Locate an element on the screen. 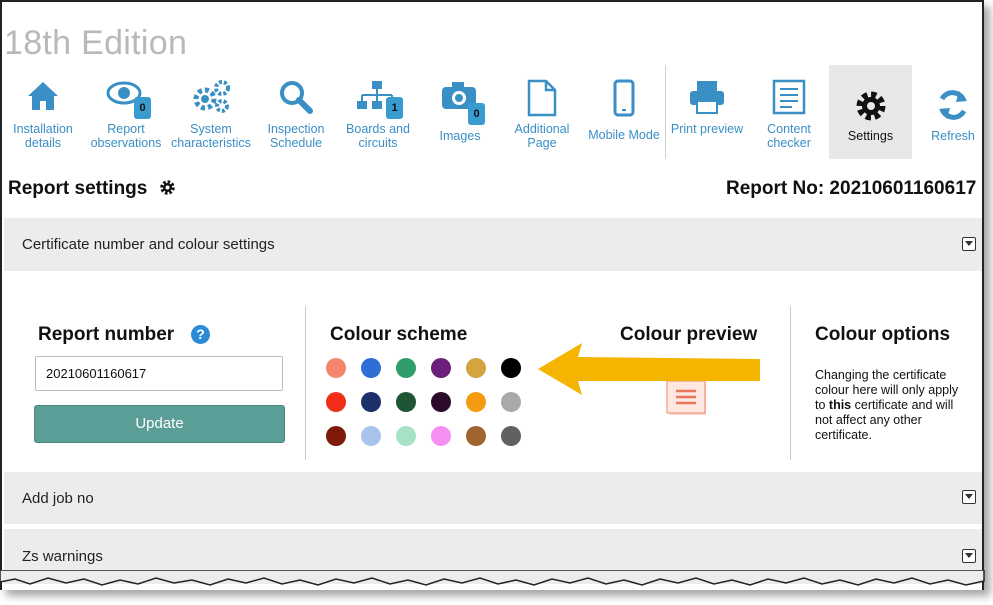 The image size is (993, 605). toolbar-item-observations: 0 Report observations is located at coordinates (126, 112).